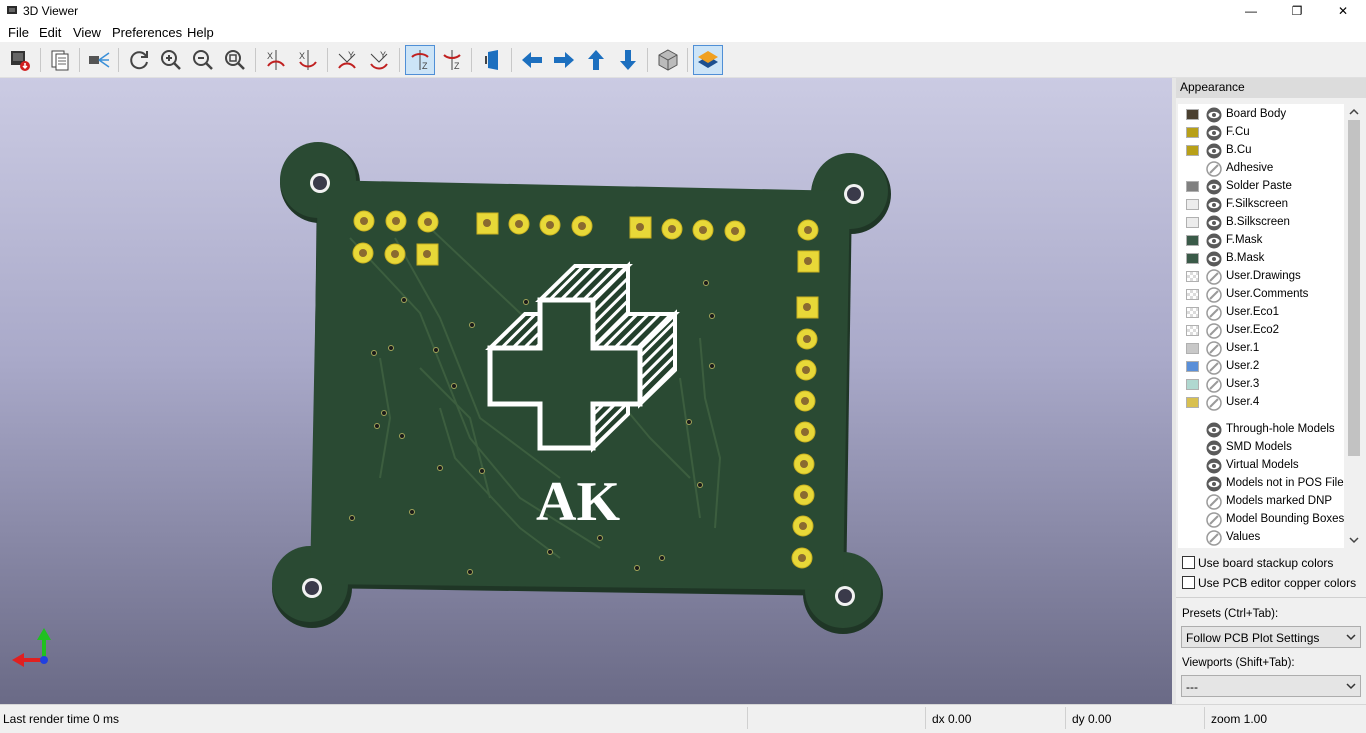 This screenshot has height=733, width=1366. I want to click on model-row: Models not in POS File, so click(1261, 484).